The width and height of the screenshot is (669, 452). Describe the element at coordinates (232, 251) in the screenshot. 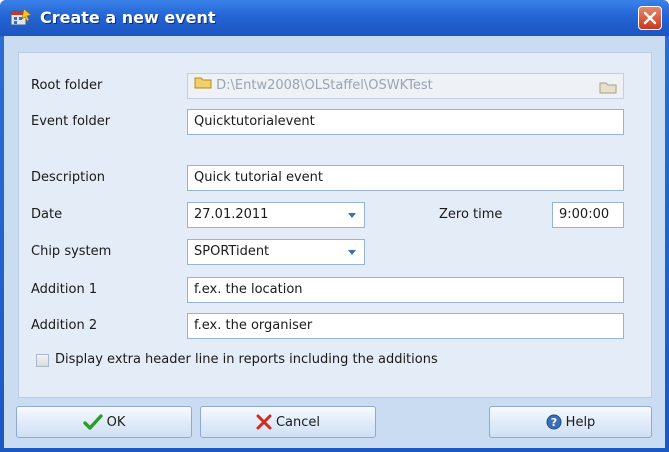

I see `chip-system-value: SPORTident` at that location.